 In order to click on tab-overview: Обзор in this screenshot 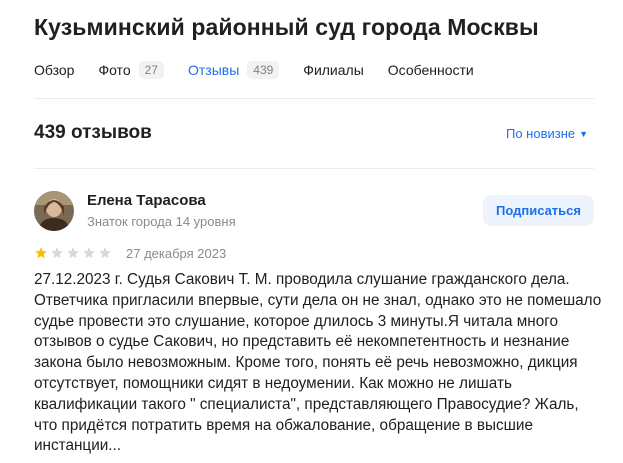, I will do `click(54, 70)`.